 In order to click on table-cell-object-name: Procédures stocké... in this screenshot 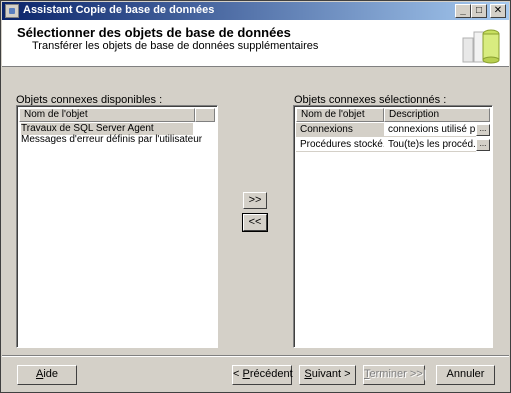, I will do `click(340, 145)`.